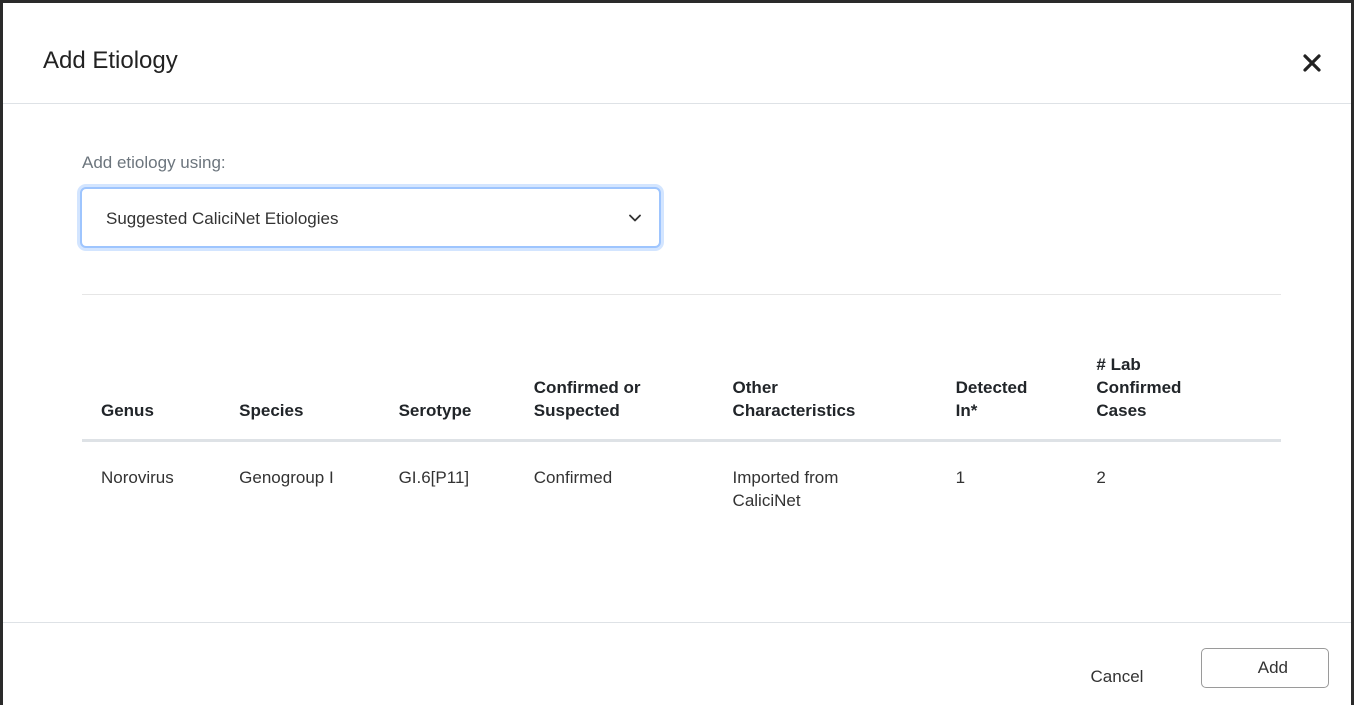 The image size is (1354, 708). What do you see at coordinates (137, 477) in the screenshot?
I see `cell-genus: Norovirus` at bounding box center [137, 477].